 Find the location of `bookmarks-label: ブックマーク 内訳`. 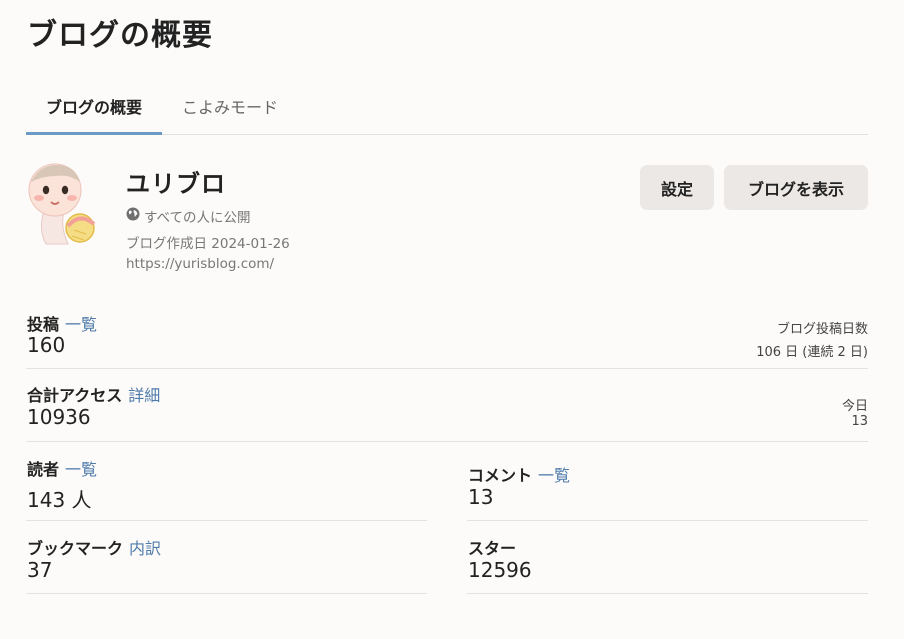

bookmarks-label: ブックマーク 内訳 is located at coordinates (94, 547).